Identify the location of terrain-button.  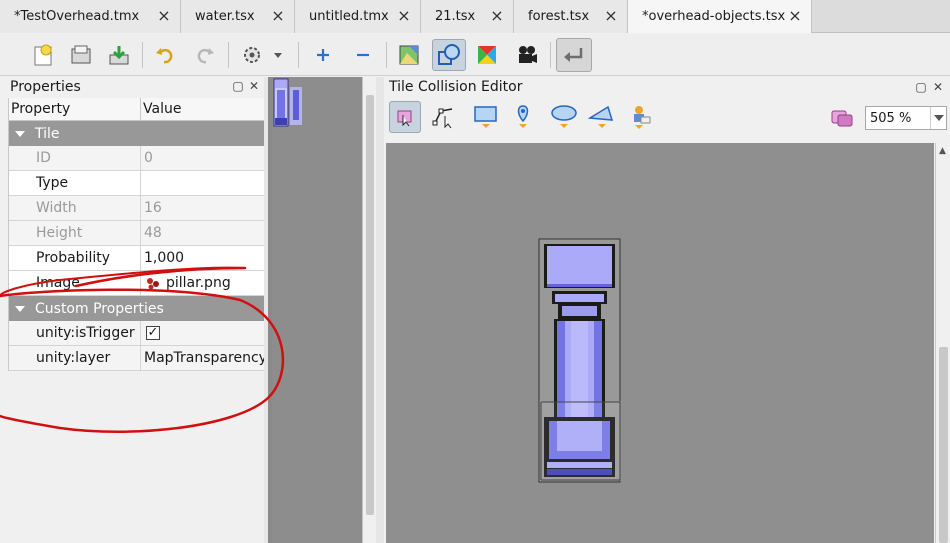
(409, 55).